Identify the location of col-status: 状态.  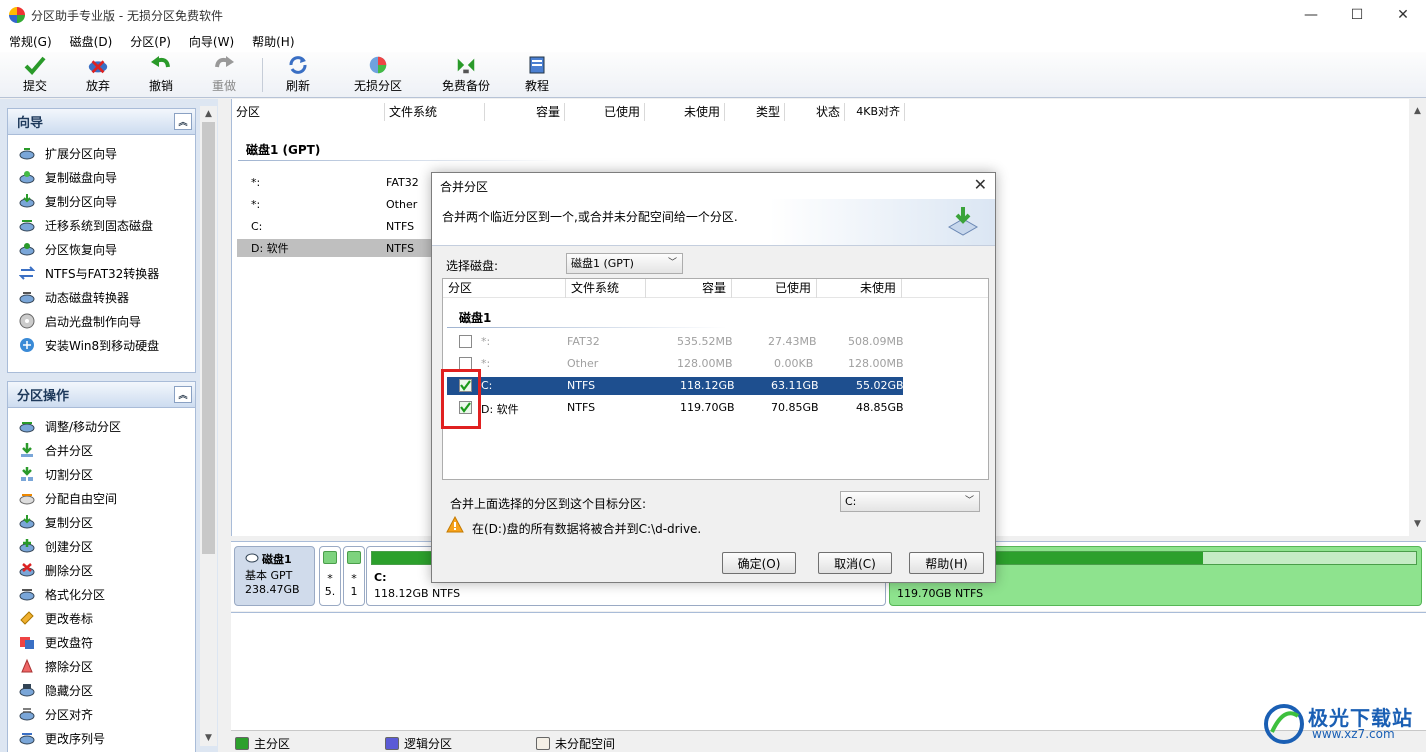
(815, 112).